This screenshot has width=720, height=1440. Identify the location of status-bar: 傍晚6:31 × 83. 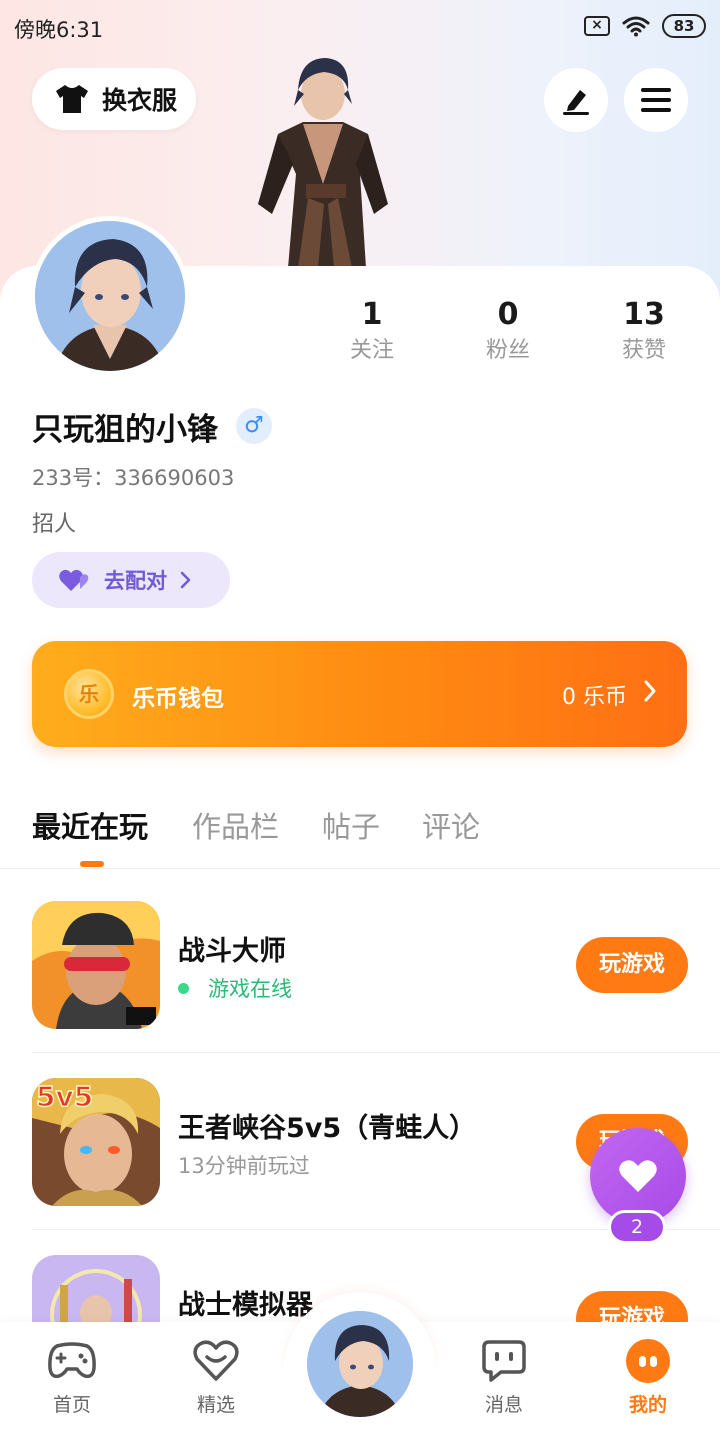
(360, 28).